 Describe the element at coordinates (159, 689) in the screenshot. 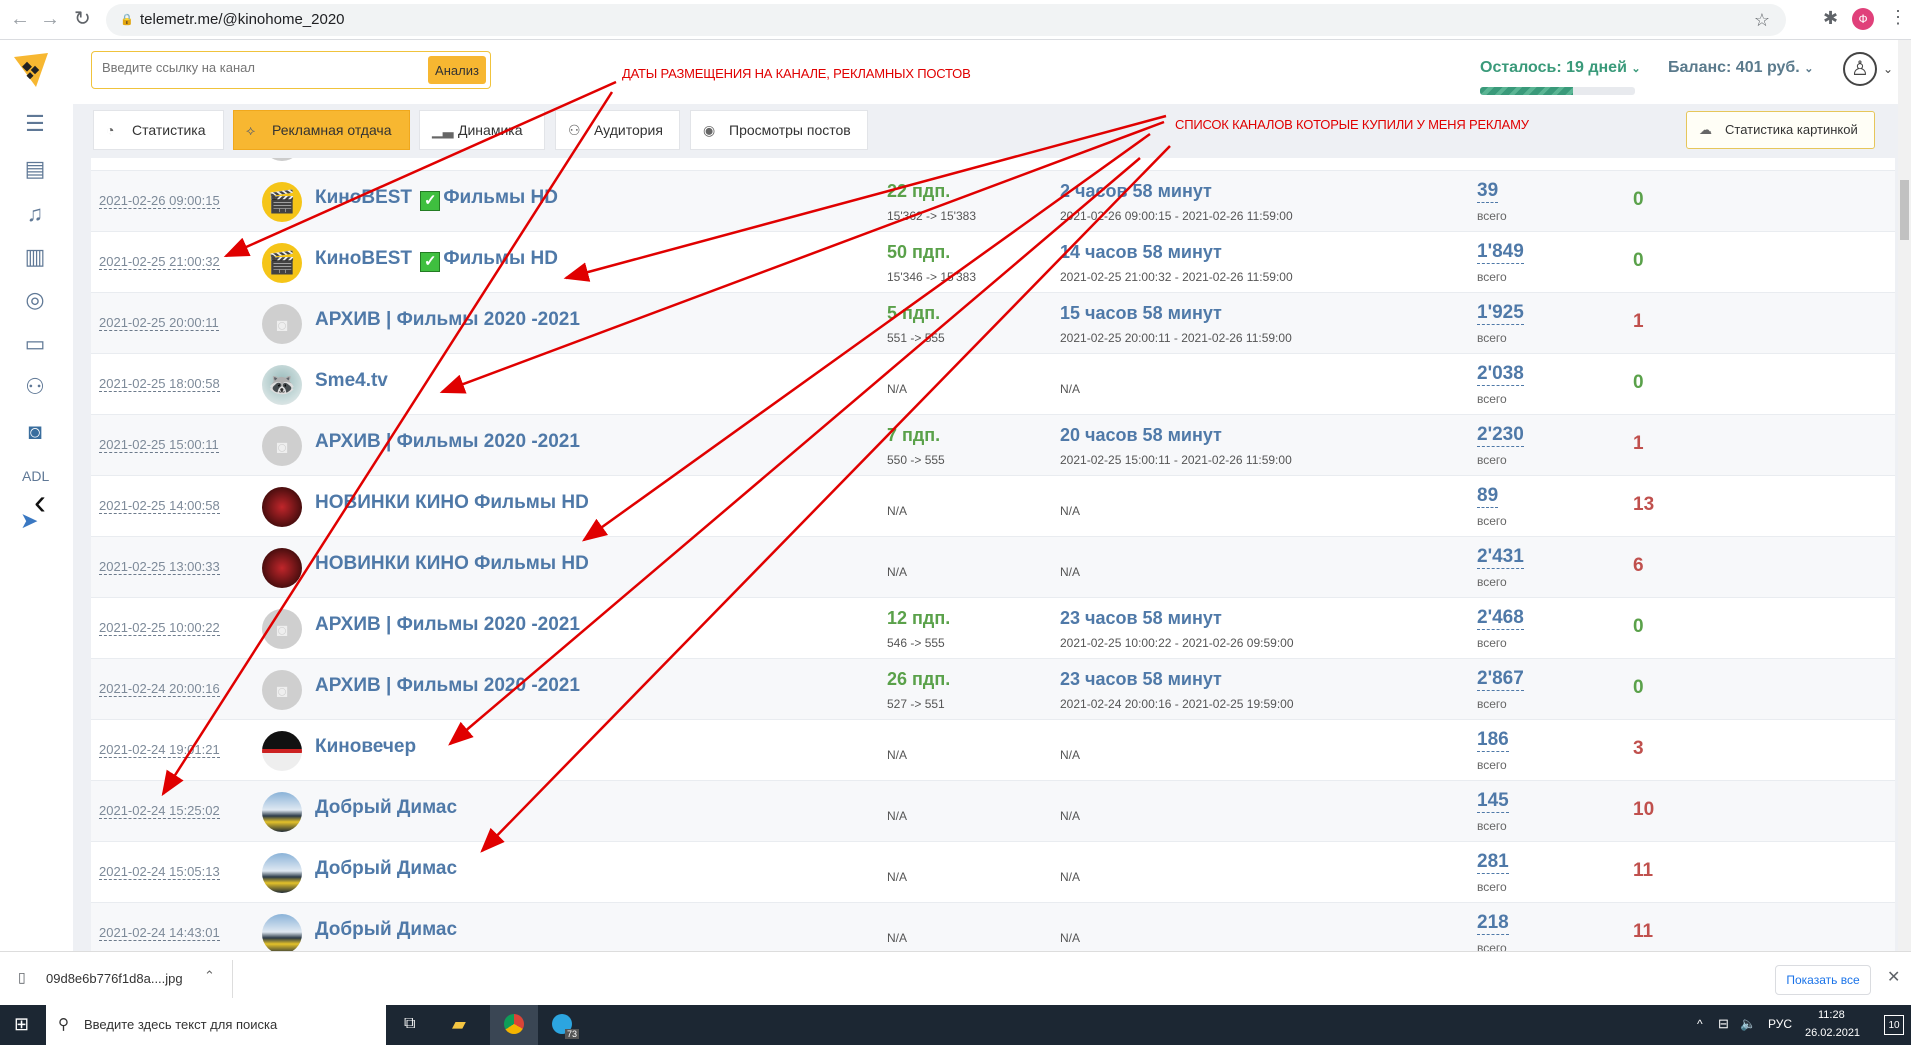

I see `post-date-link: 2021-02-24 20:00:16` at that location.